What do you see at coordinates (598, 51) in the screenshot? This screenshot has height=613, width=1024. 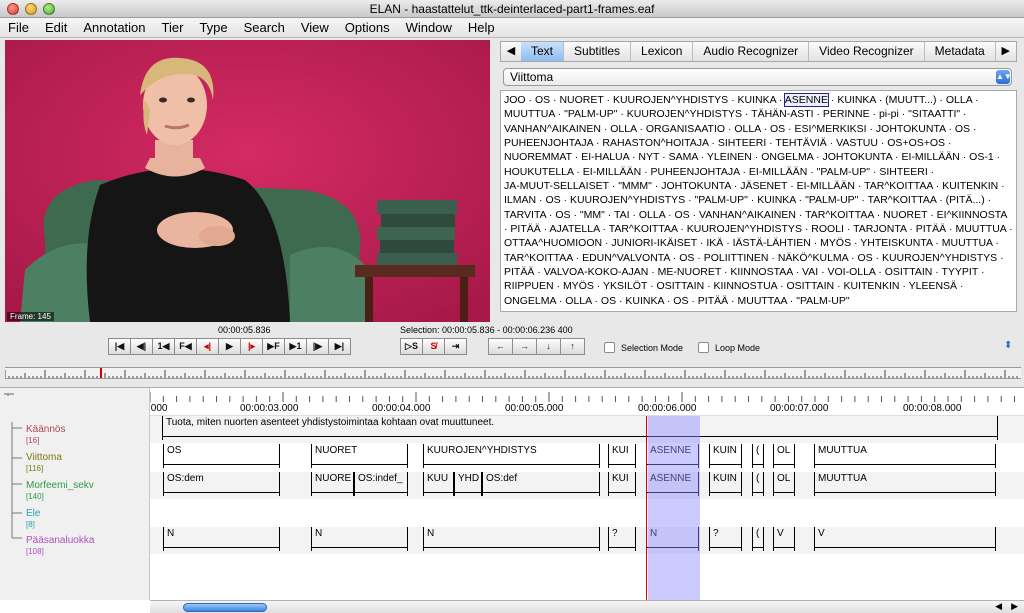 I see `tab-subtitles: Subtitles` at bounding box center [598, 51].